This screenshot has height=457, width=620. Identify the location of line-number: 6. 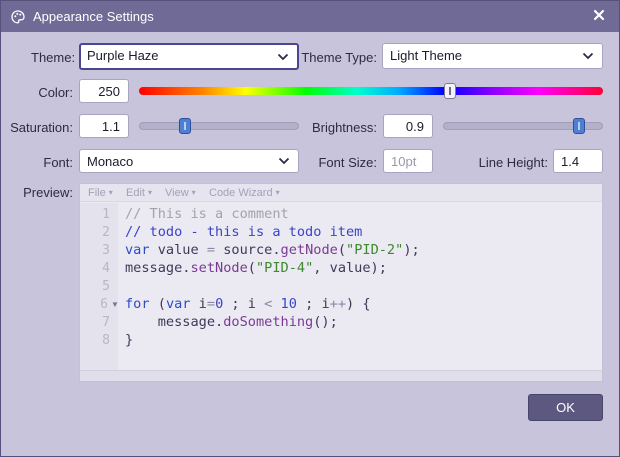
(104, 304).